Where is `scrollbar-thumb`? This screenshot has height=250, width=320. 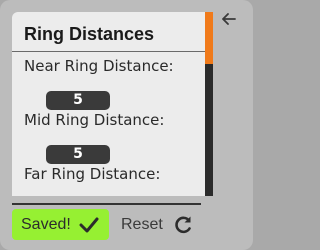
scrollbar-thumb is located at coordinates (209, 38).